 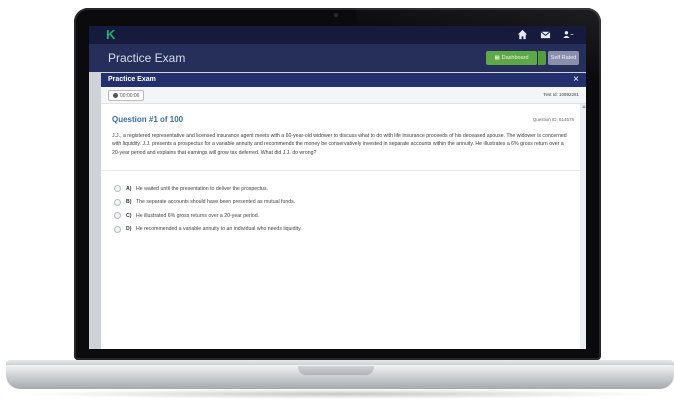 I want to click on home-icon, so click(x=522, y=34).